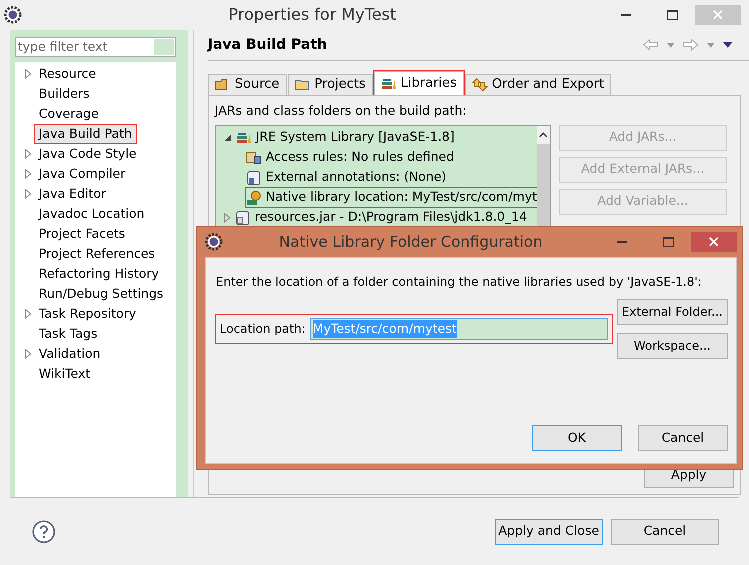 This screenshot has width=749, height=565. I want to click on location-label: Location path:, so click(263, 329).